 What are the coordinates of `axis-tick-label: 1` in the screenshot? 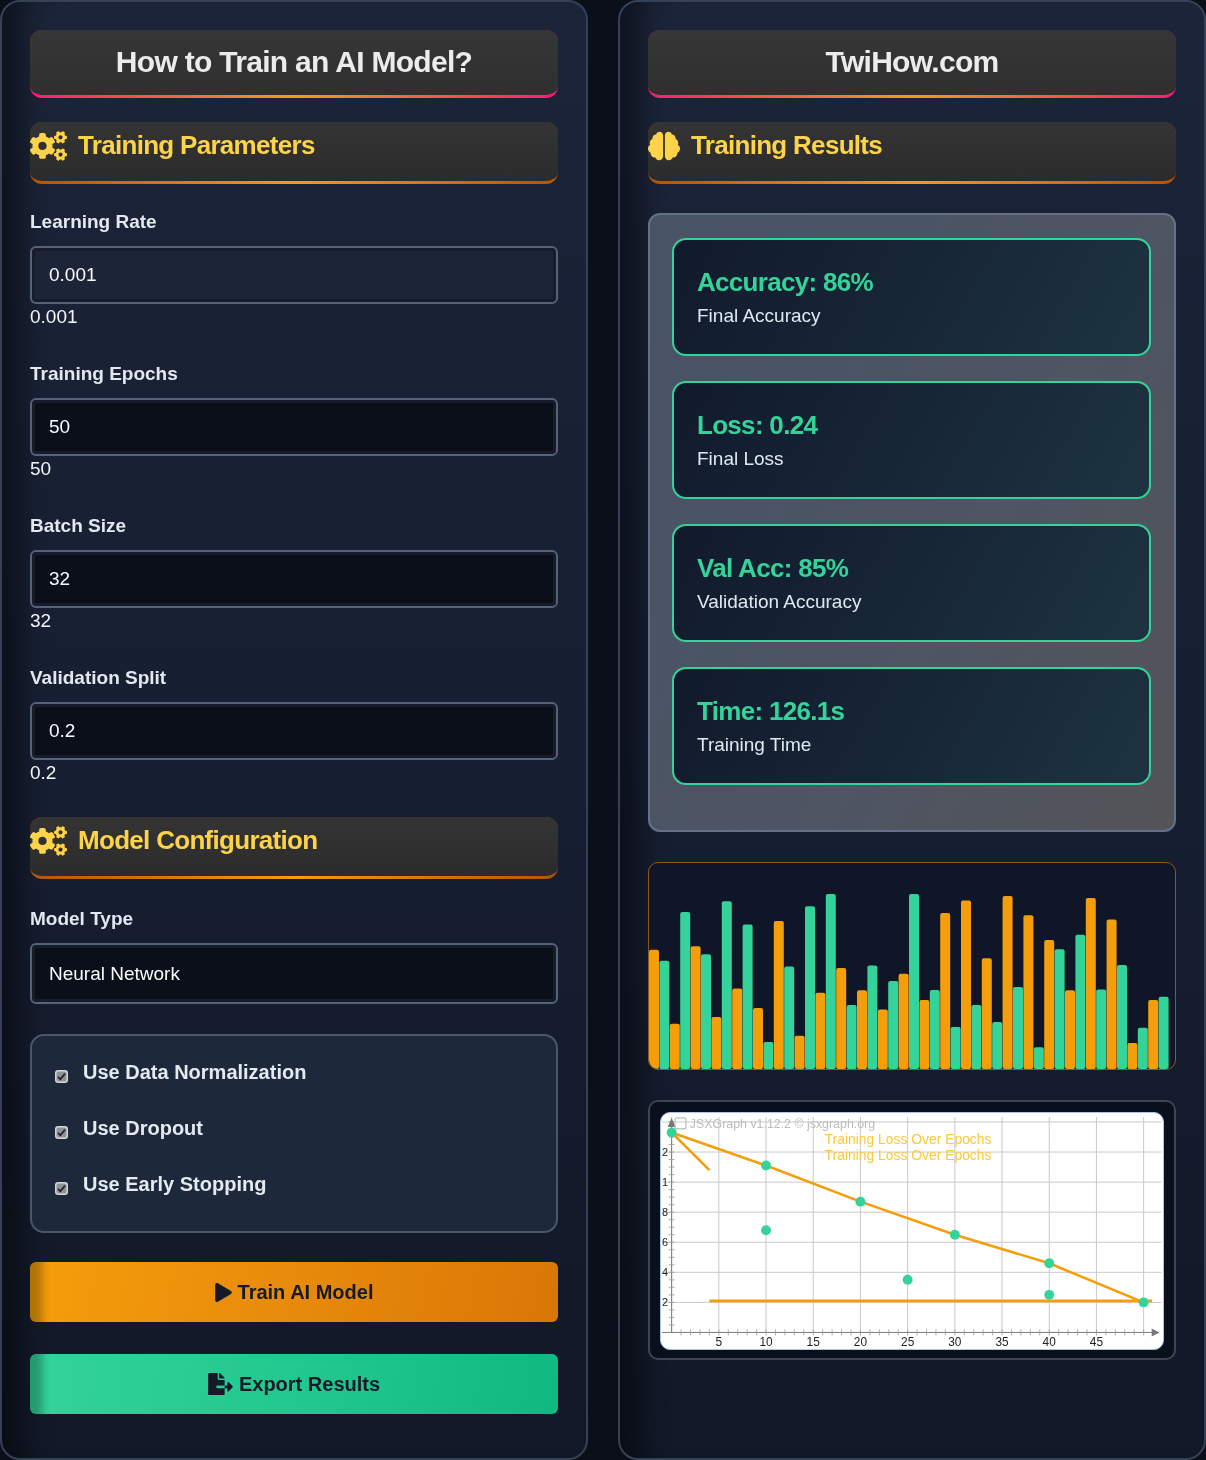 It's located at (665, 1182).